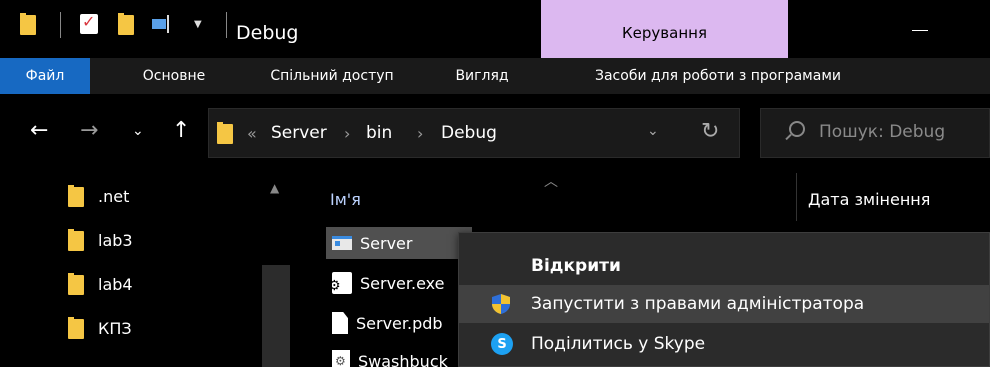 This screenshot has height=367, width=990. What do you see at coordinates (724, 344) in the screenshot?
I see `menu-item-share-skype: S Поділитись у Skype` at bounding box center [724, 344].